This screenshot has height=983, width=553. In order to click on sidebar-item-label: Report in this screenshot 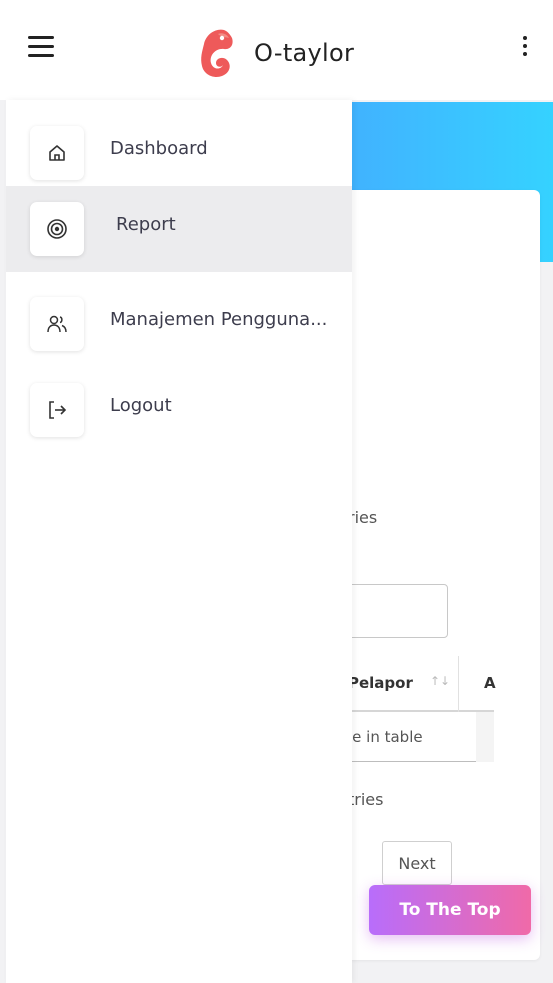, I will do `click(146, 224)`.